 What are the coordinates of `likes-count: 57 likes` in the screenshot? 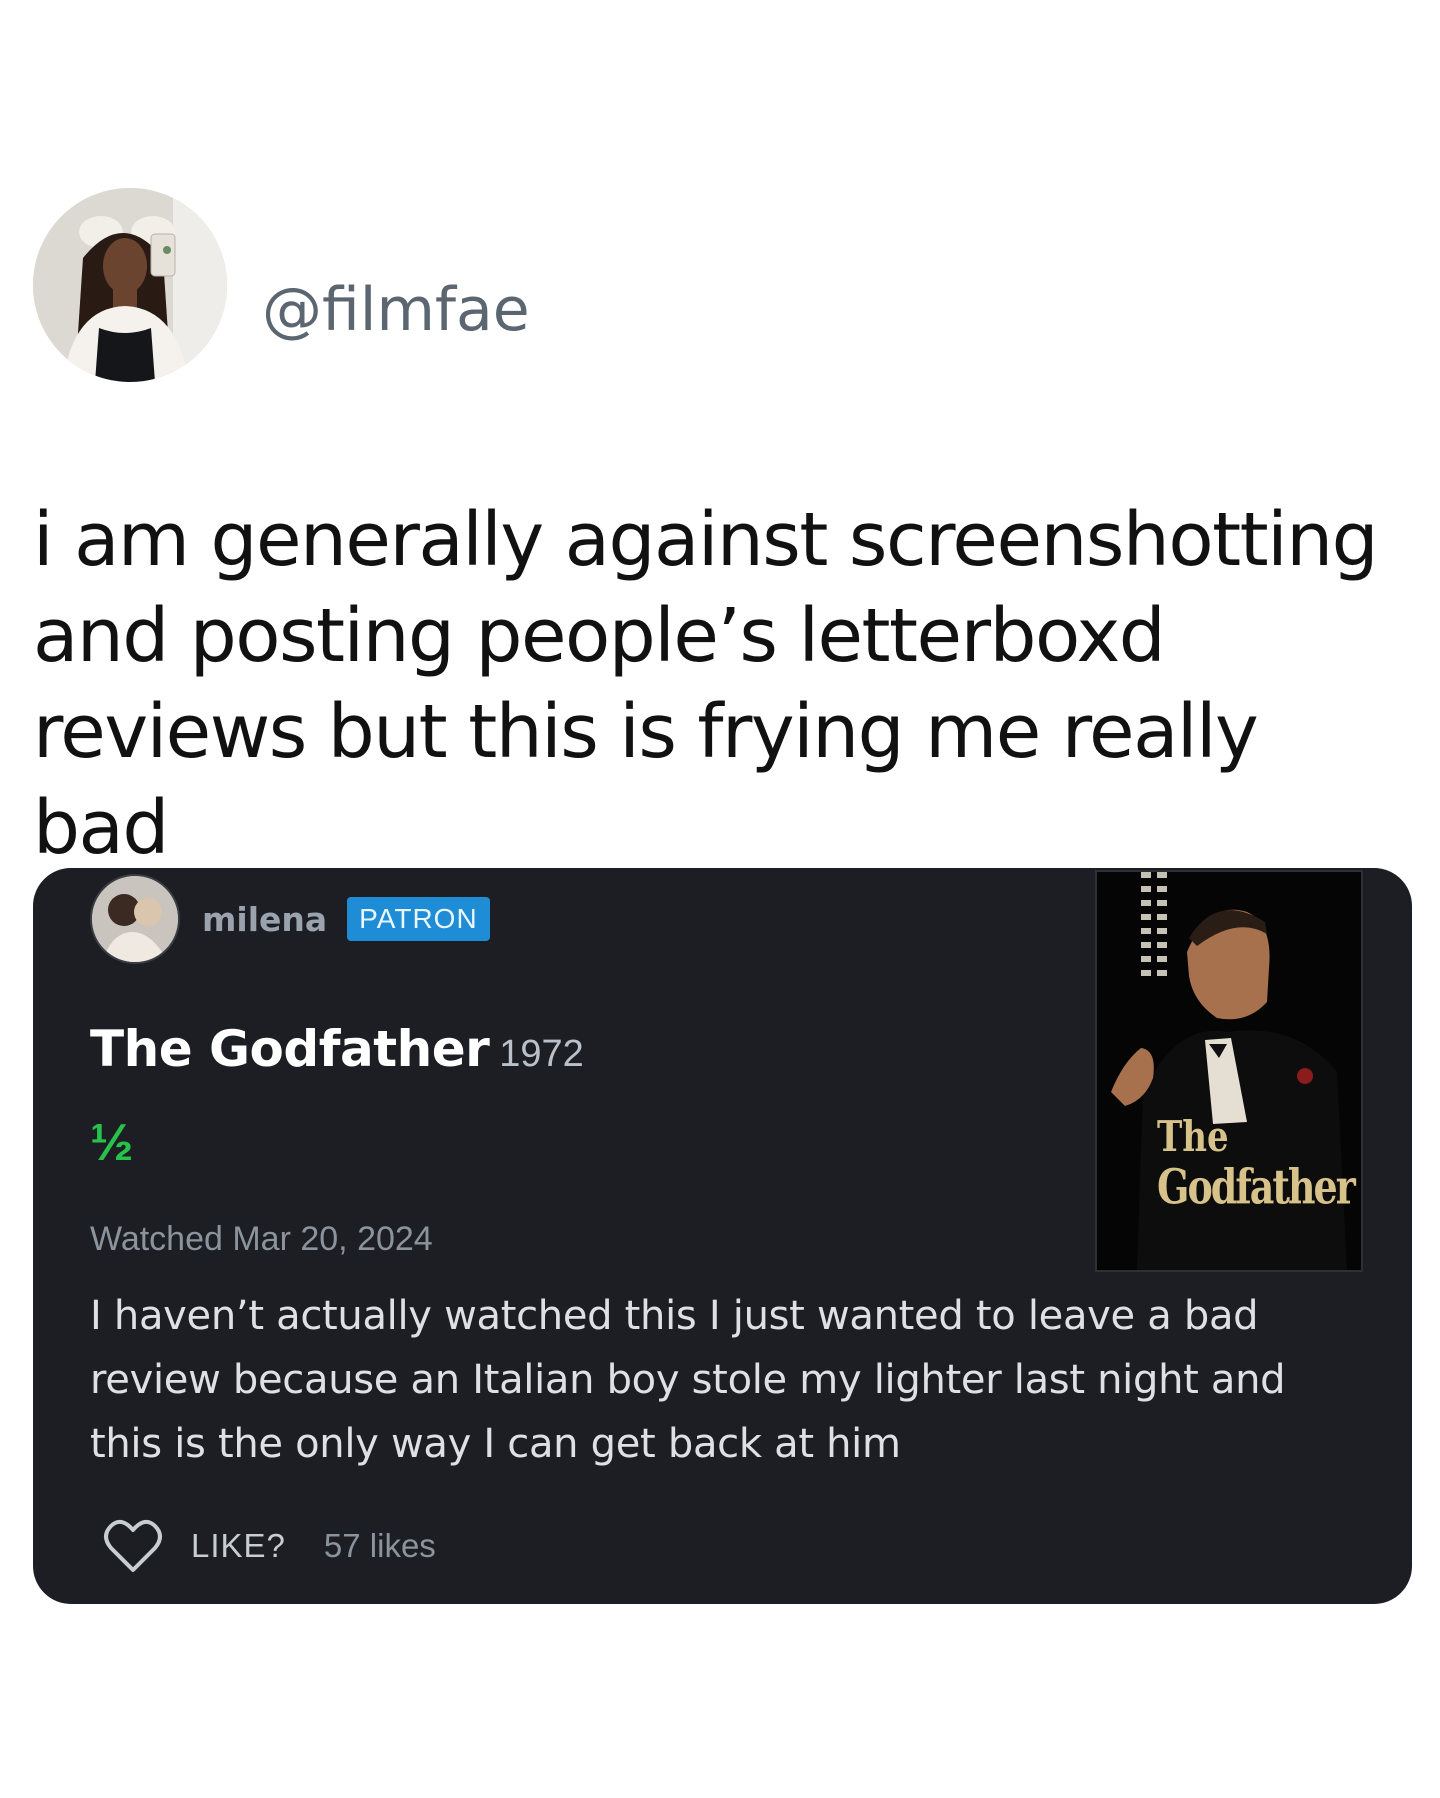 It's located at (380, 1546).